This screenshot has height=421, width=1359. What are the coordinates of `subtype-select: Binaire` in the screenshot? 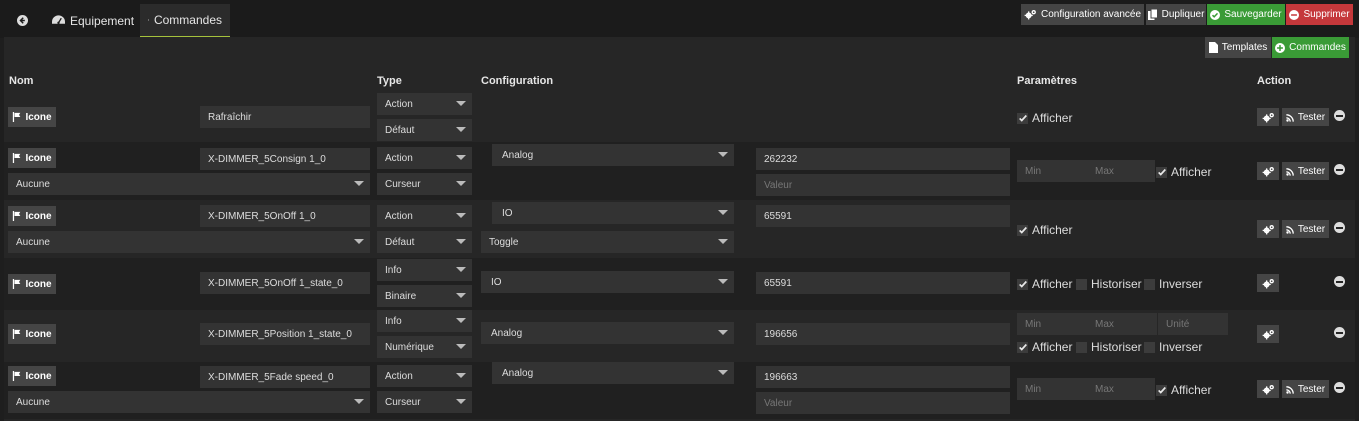 It's located at (424, 296).